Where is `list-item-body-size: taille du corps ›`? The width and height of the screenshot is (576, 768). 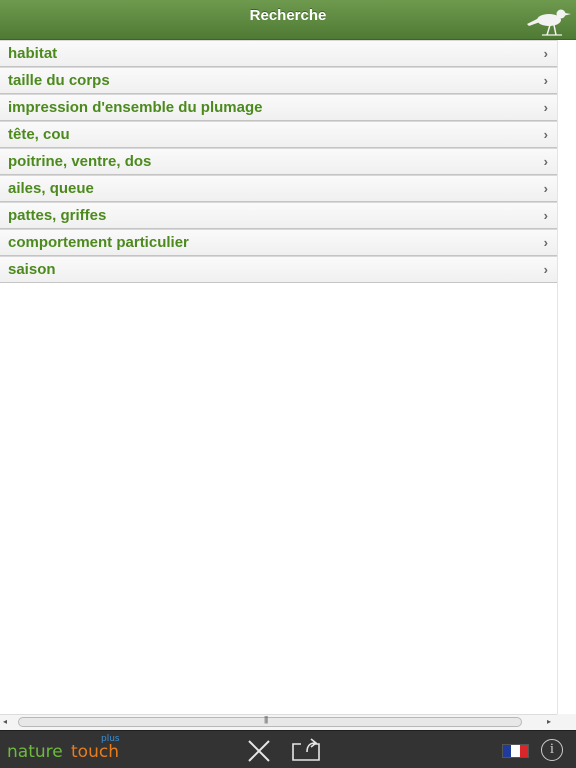
list-item-body-size: taille du corps › is located at coordinates (278, 80).